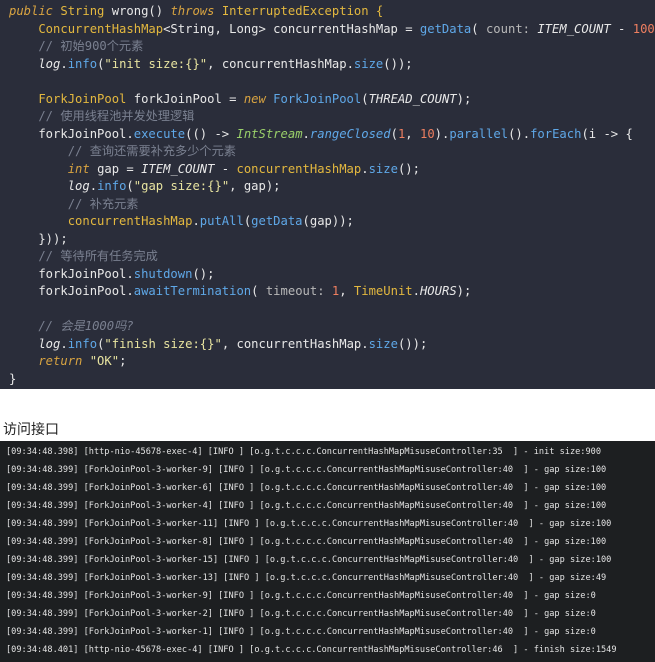 This screenshot has width=655, height=662. Describe the element at coordinates (643, 28) in the screenshot. I see `code-token: 100` at that location.